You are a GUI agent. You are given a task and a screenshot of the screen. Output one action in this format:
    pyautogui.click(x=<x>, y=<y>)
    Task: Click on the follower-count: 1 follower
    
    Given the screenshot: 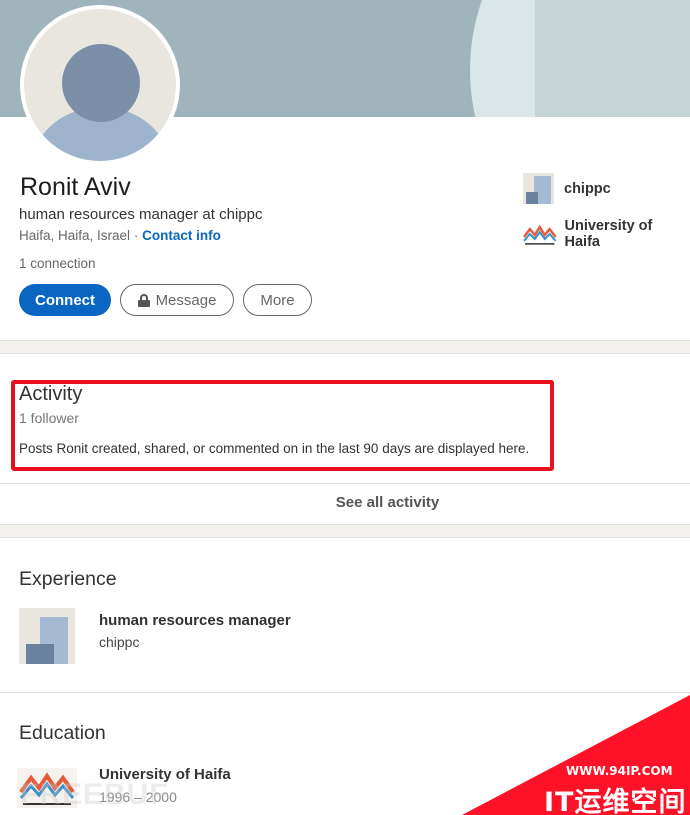 What is the action you would take?
    pyautogui.click(x=49, y=418)
    